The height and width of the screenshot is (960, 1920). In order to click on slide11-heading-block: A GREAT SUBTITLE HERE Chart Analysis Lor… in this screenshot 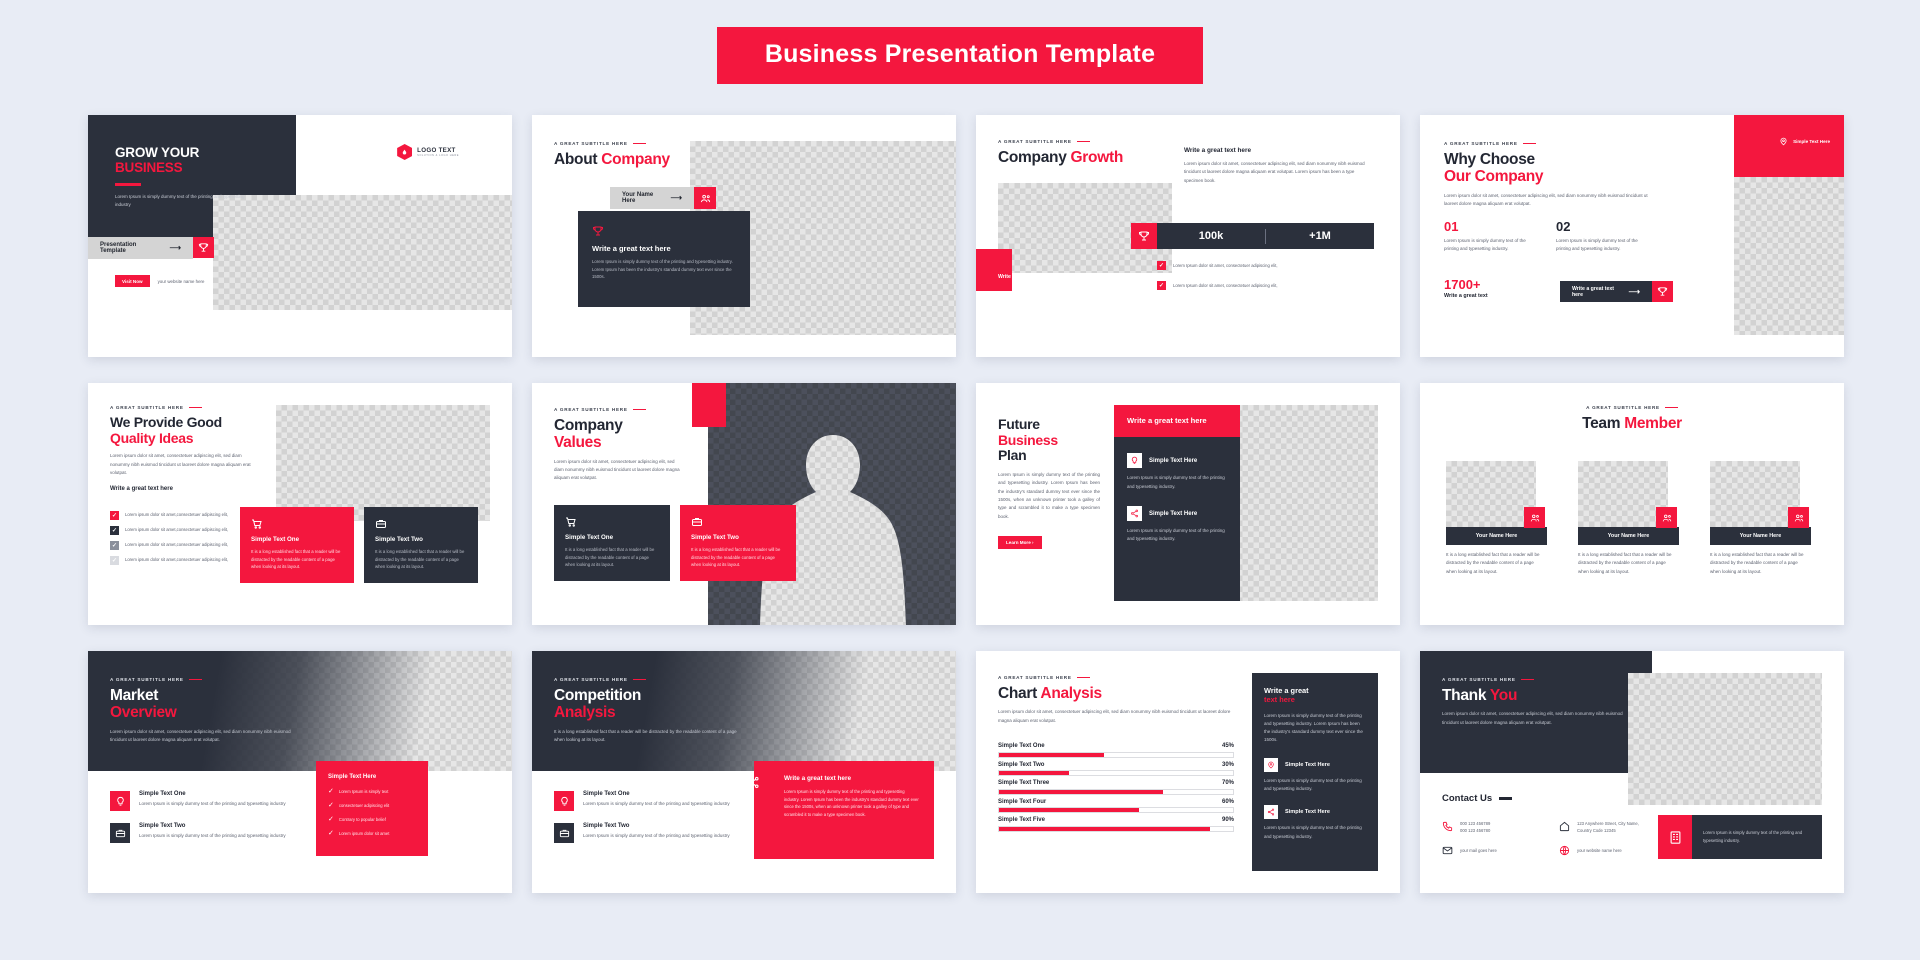, I will do `click(1118, 700)`.